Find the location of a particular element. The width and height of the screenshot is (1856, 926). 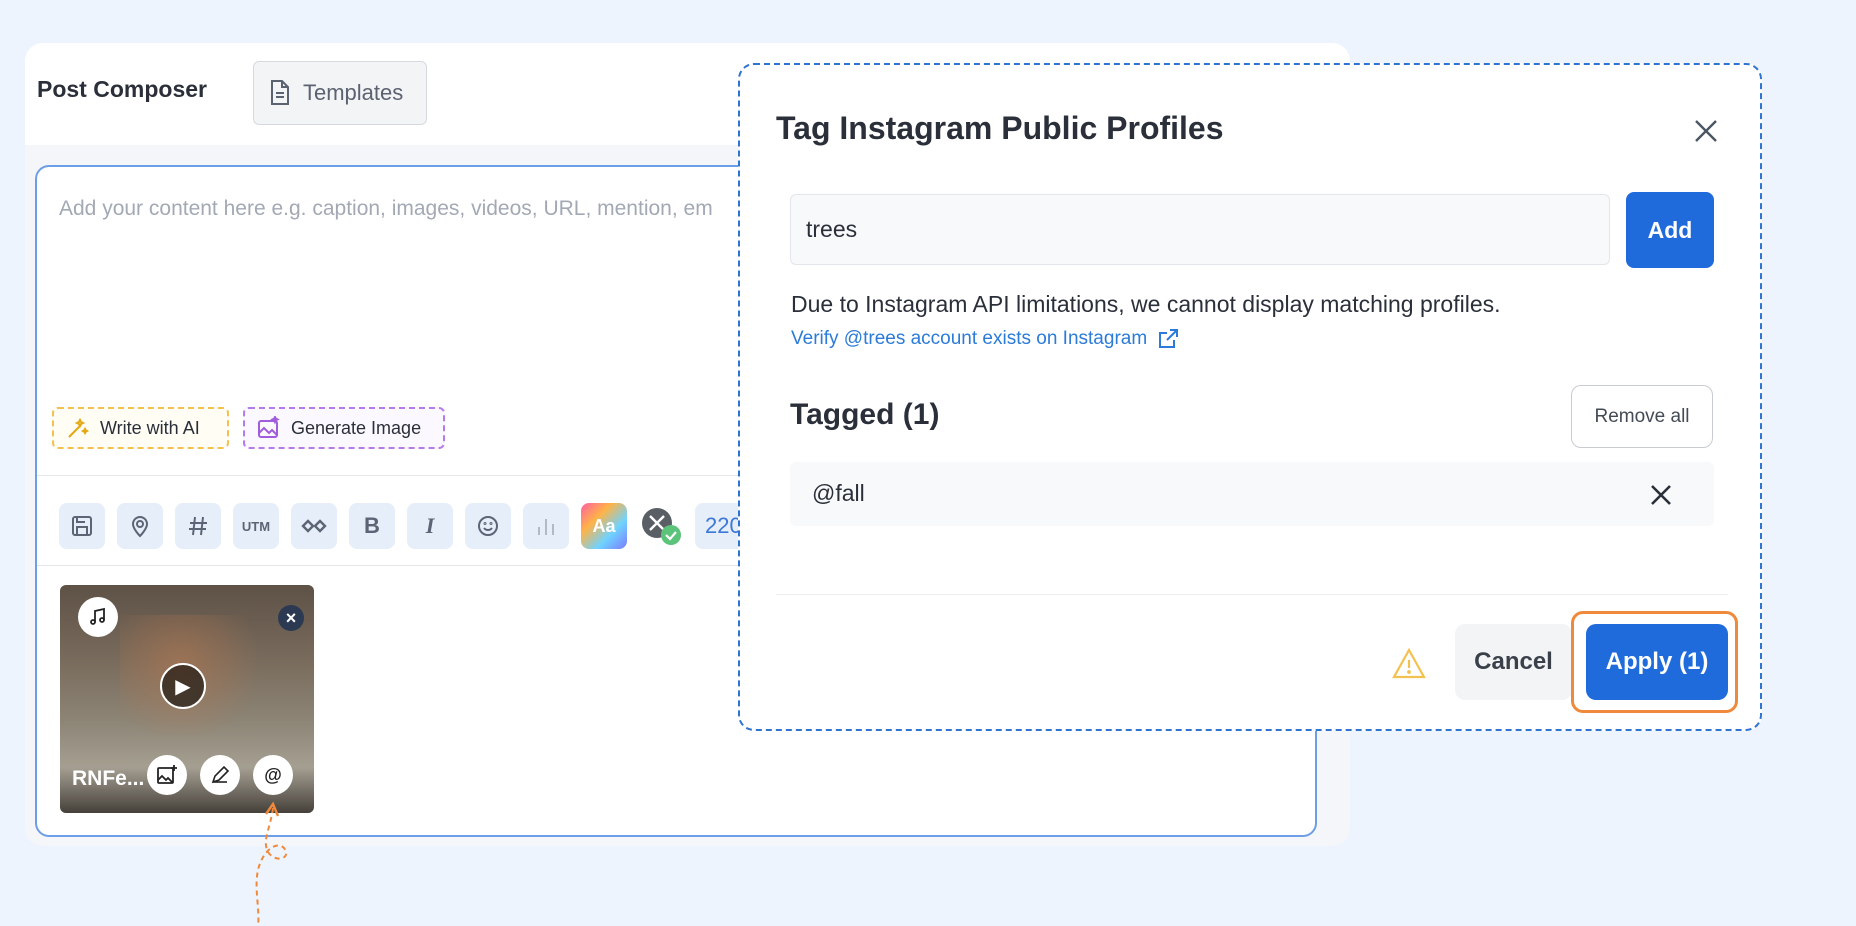

font-style-icon: Aa is located at coordinates (604, 525).